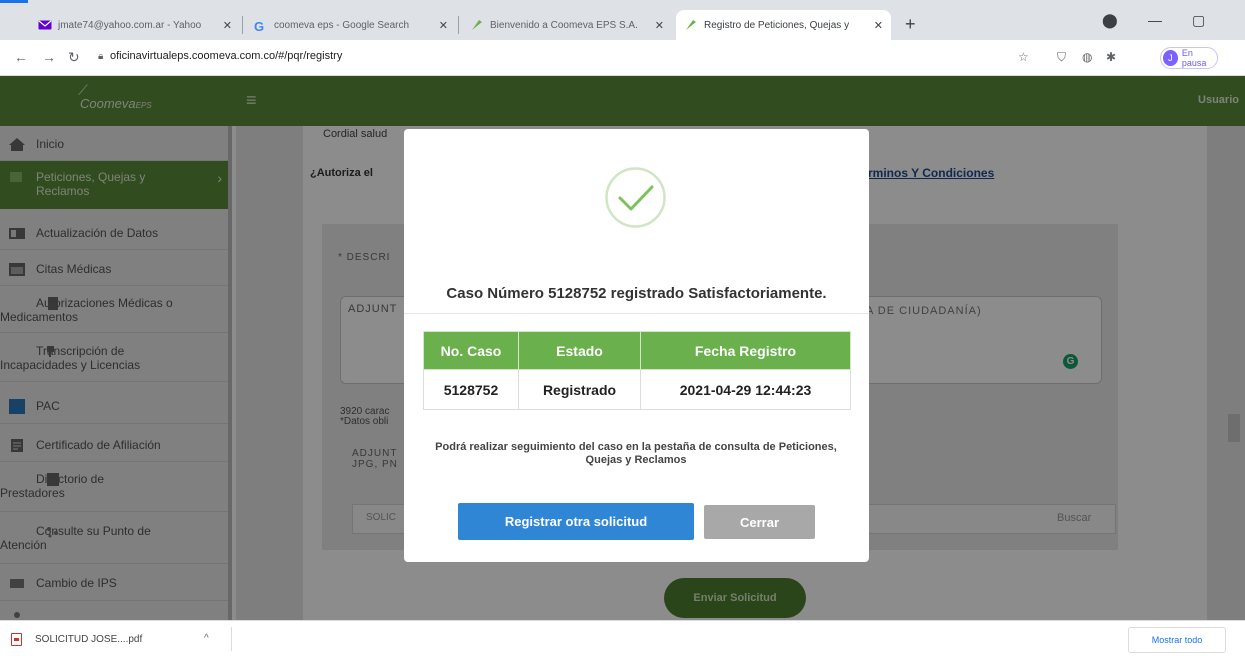 This screenshot has height=656, width=1245. What do you see at coordinates (16, 639) in the screenshot?
I see `pdf-icon` at bounding box center [16, 639].